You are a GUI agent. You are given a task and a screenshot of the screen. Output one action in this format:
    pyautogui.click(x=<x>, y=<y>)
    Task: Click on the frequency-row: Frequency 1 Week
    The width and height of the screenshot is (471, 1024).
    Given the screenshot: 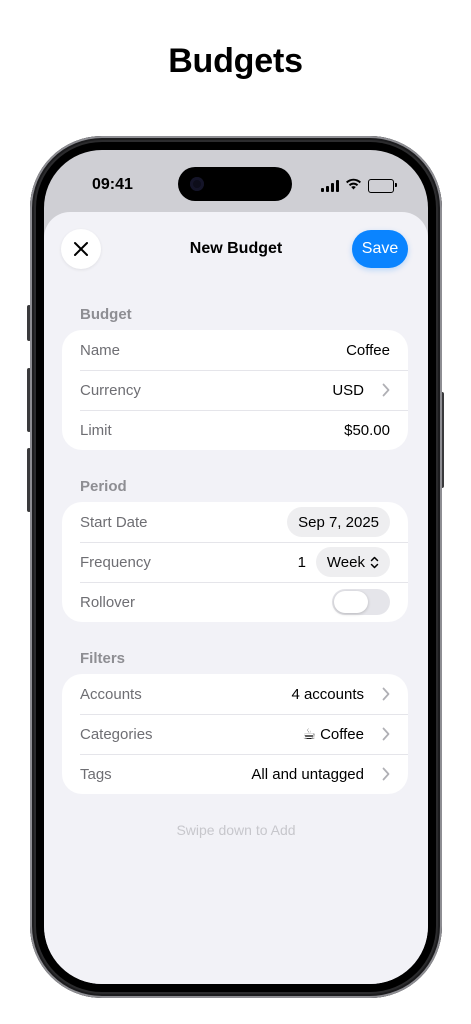 What is the action you would take?
    pyautogui.click(x=235, y=562)
    